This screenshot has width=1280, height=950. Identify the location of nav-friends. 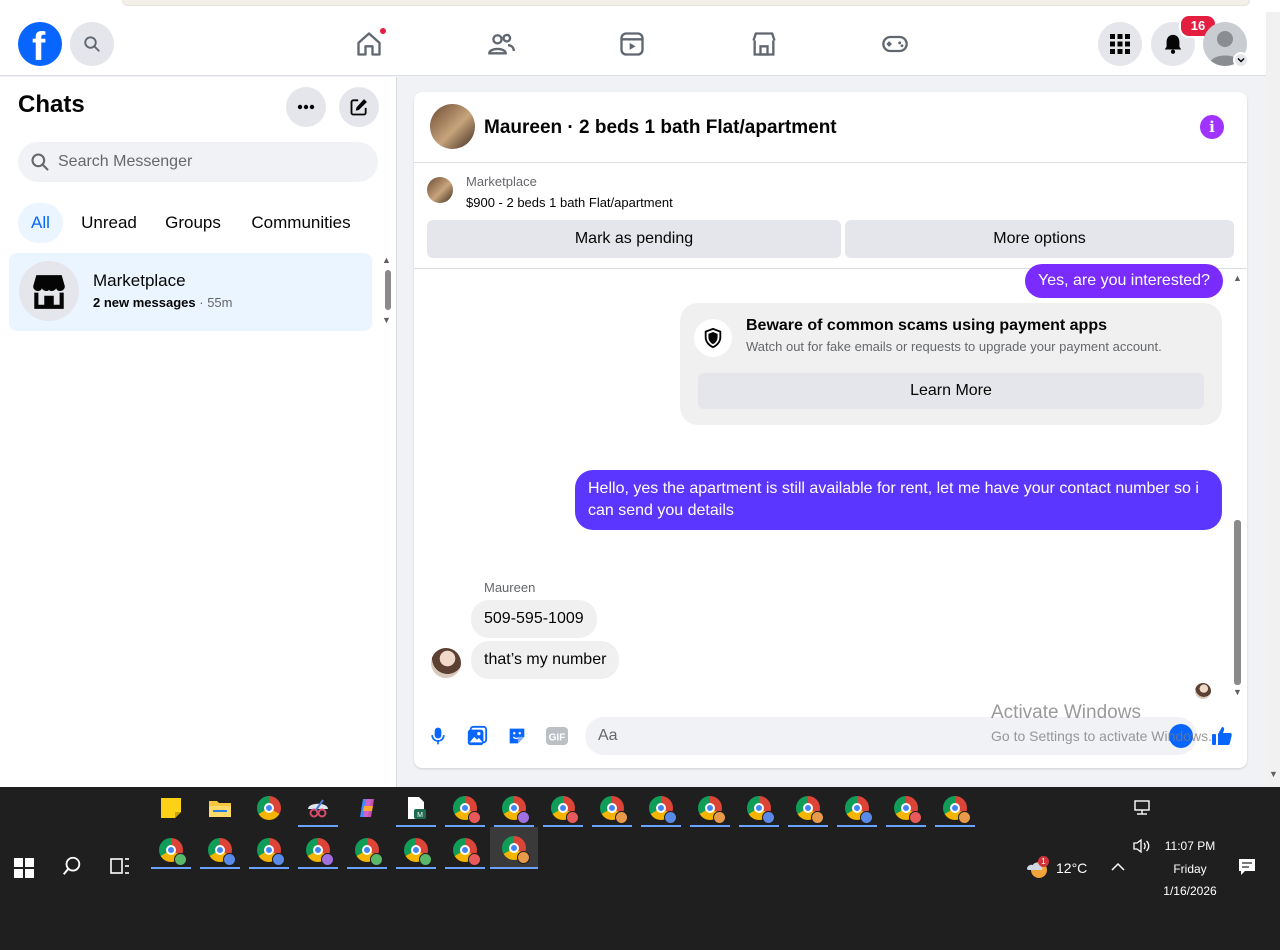
(501, 44).